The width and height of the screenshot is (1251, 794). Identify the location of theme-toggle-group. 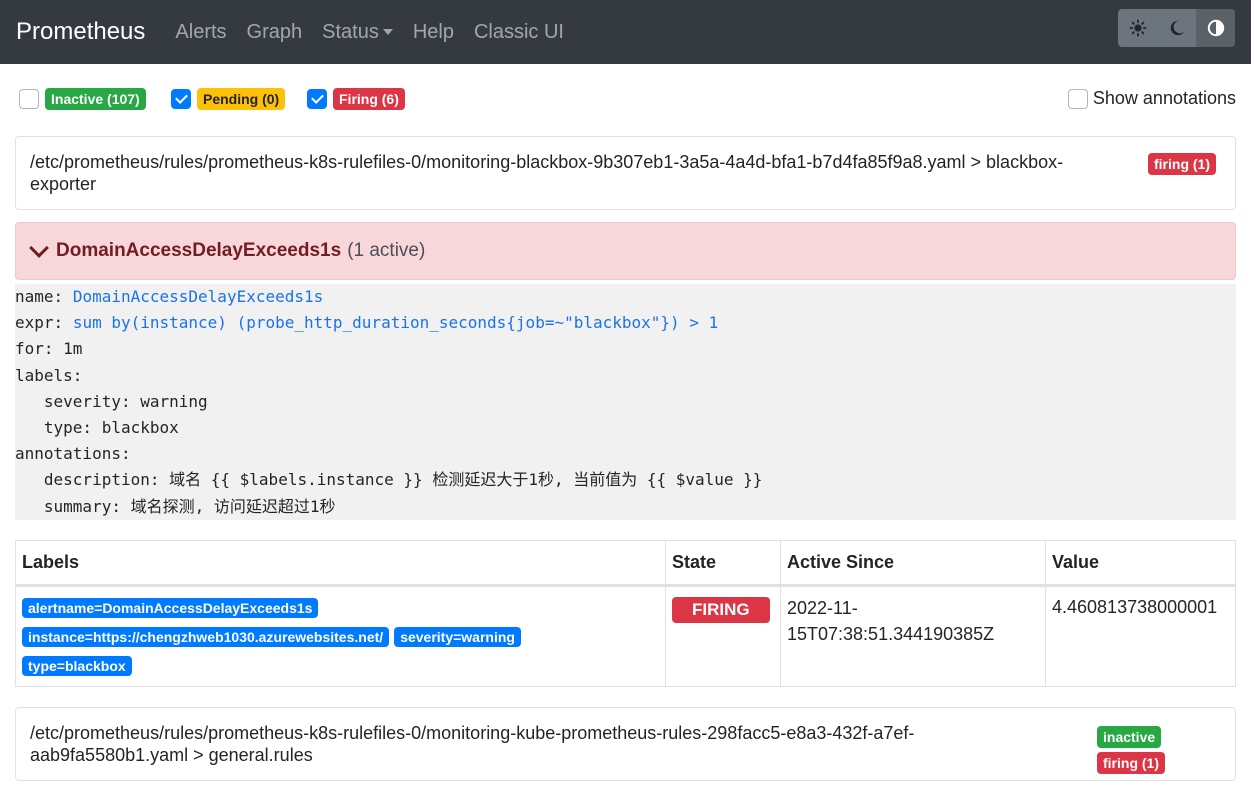
(1176, 28).